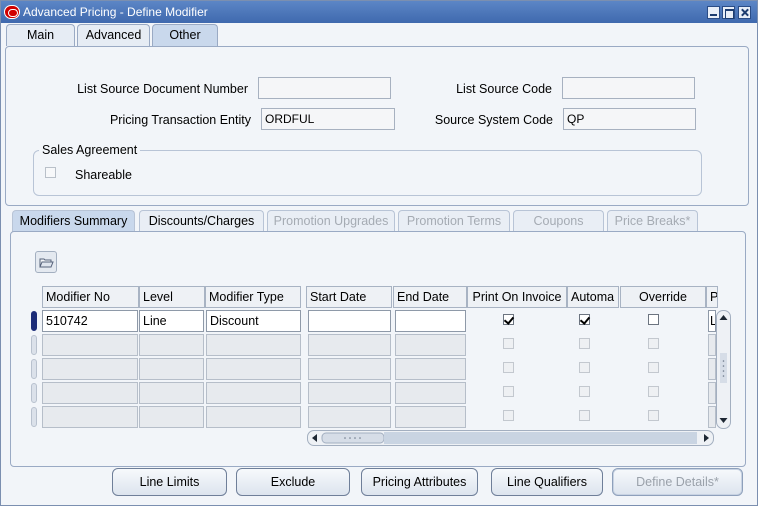 The height and width of the screenshot is (506, 758). I want to click on scroll-up-icon, so click(723, 317).